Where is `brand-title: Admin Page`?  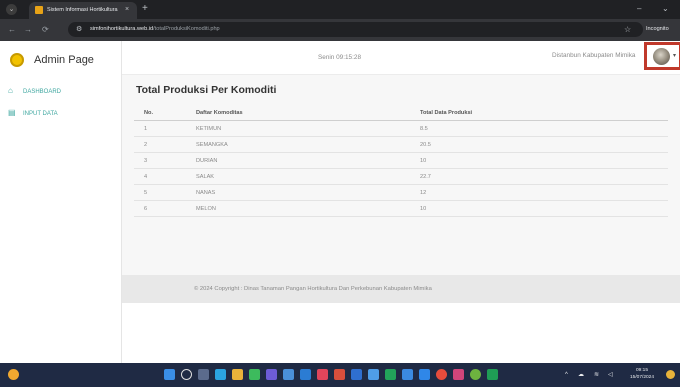 brand-title: Admin Page is located at coordinates (64, 60).